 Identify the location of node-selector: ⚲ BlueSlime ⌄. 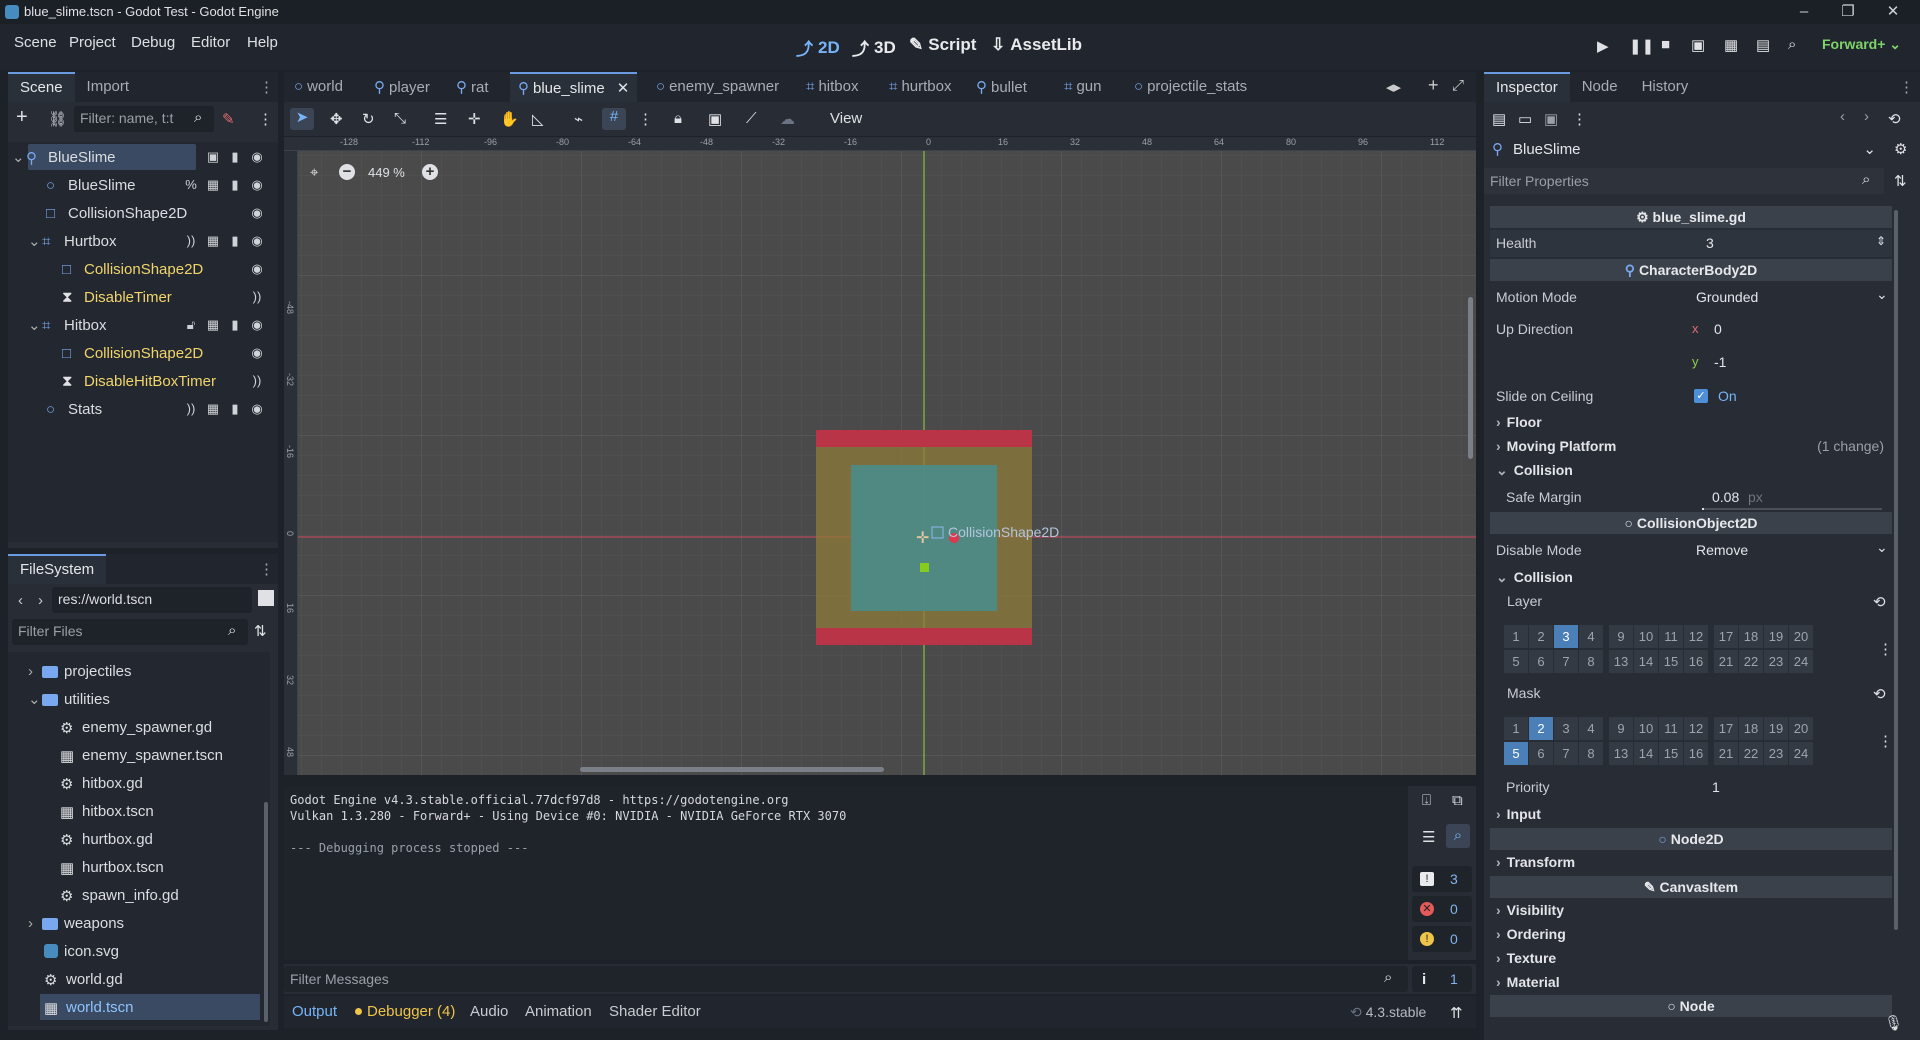
(1684, 149).